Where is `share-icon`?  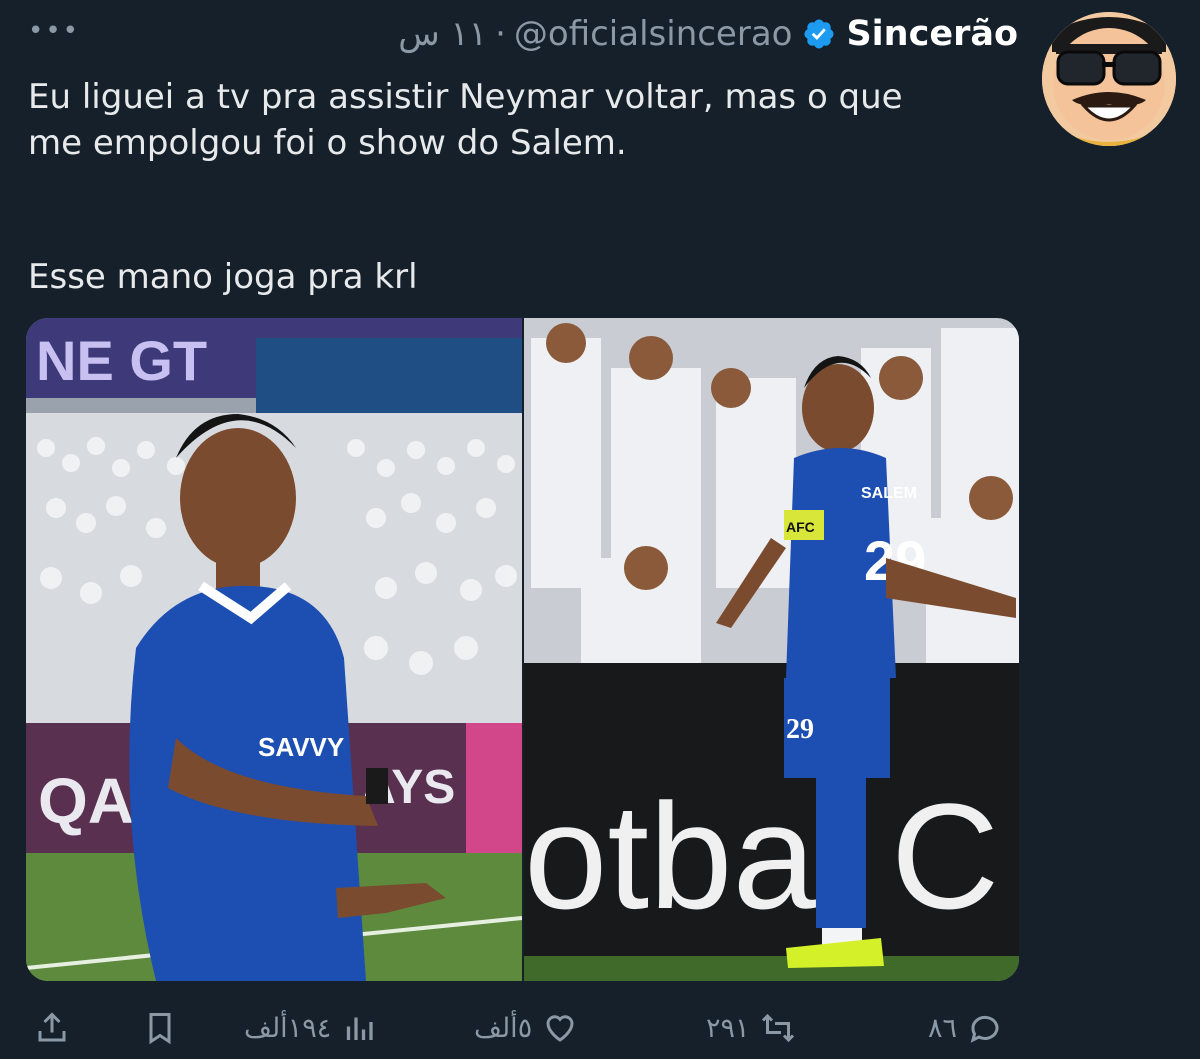 share-icon is located at coordinates (52, 1027).